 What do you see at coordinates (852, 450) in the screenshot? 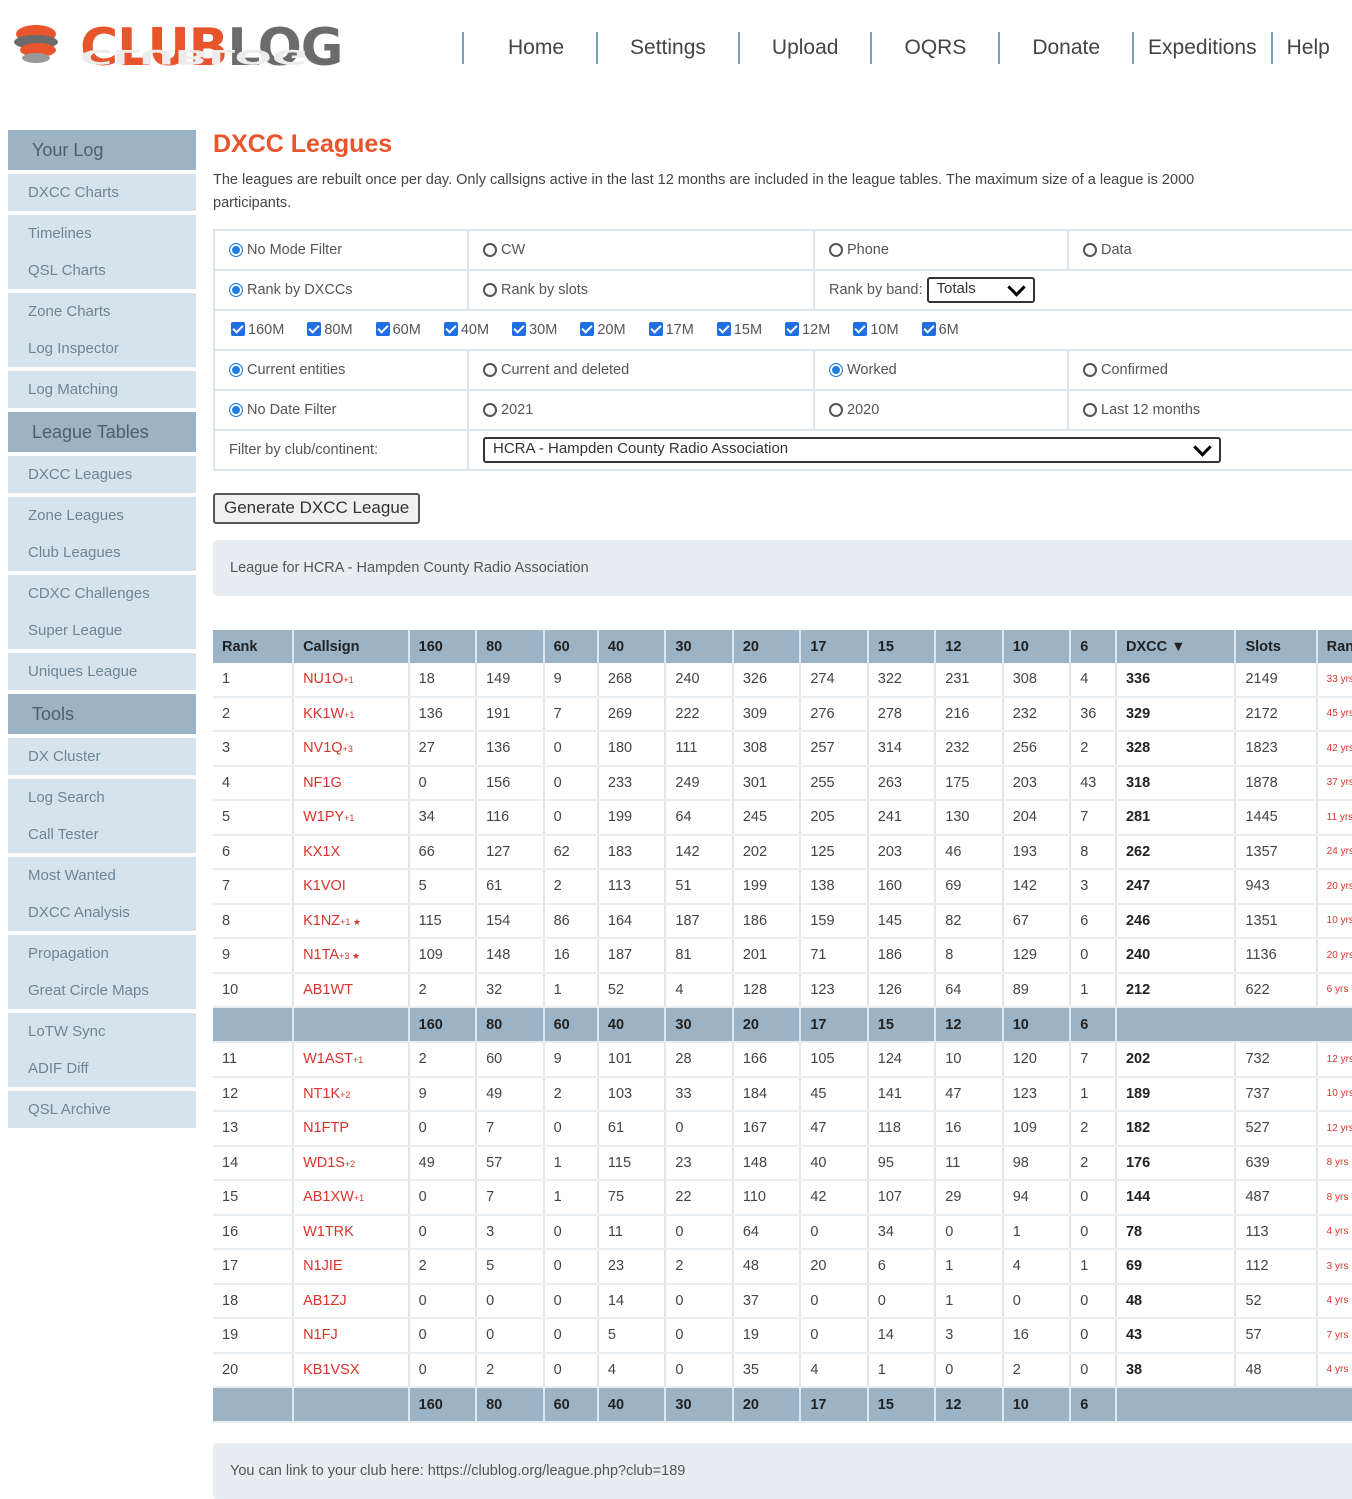
I see `club-filter-select: HCRA - Hampden County Radio Association` at bounding box center [852, 450].